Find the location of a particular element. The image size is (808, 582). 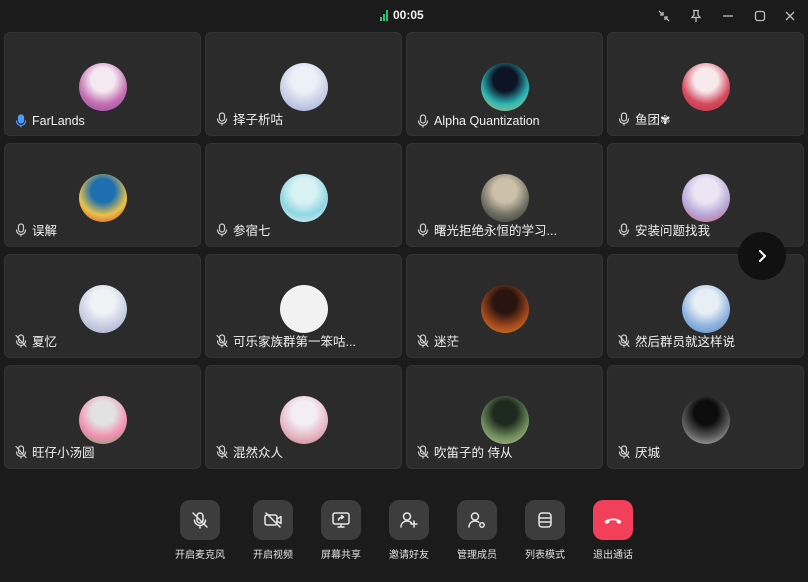

close-icon is located at coordinates (790, 16).